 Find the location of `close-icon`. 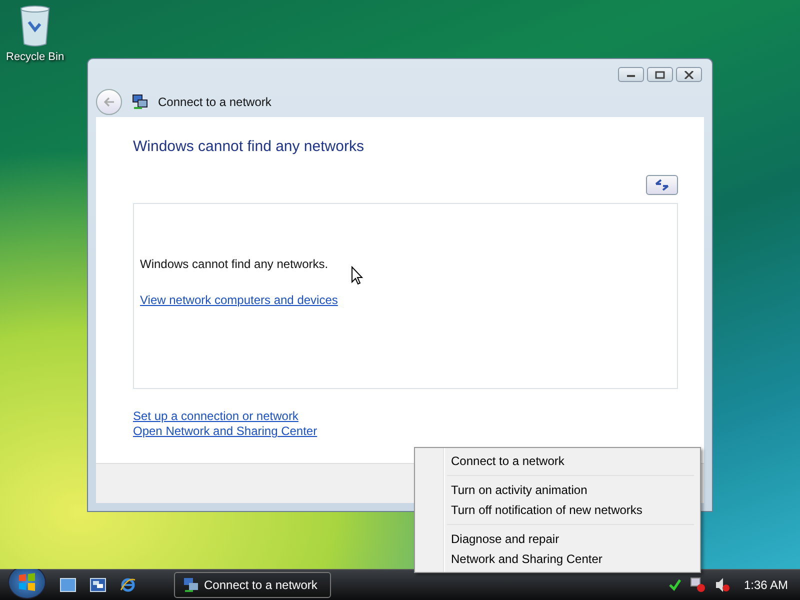

close-icon is located at coordinates (689, 74).